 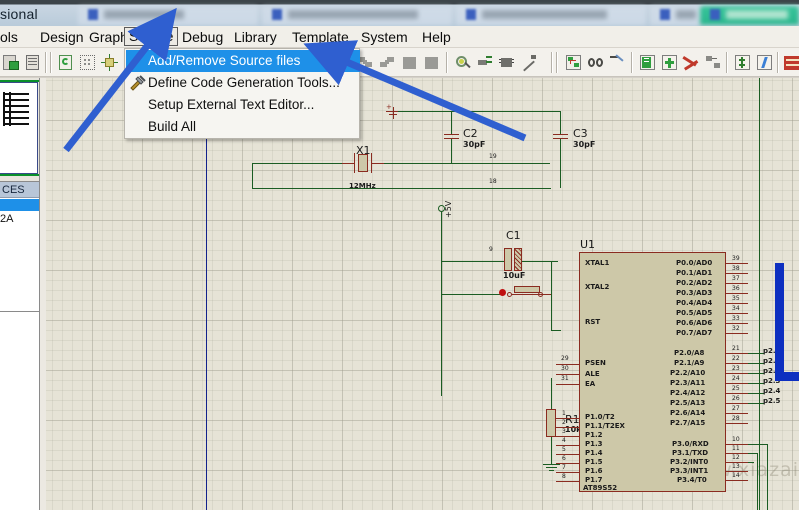 I want to click on component-icon, so click(x=462, y=62).